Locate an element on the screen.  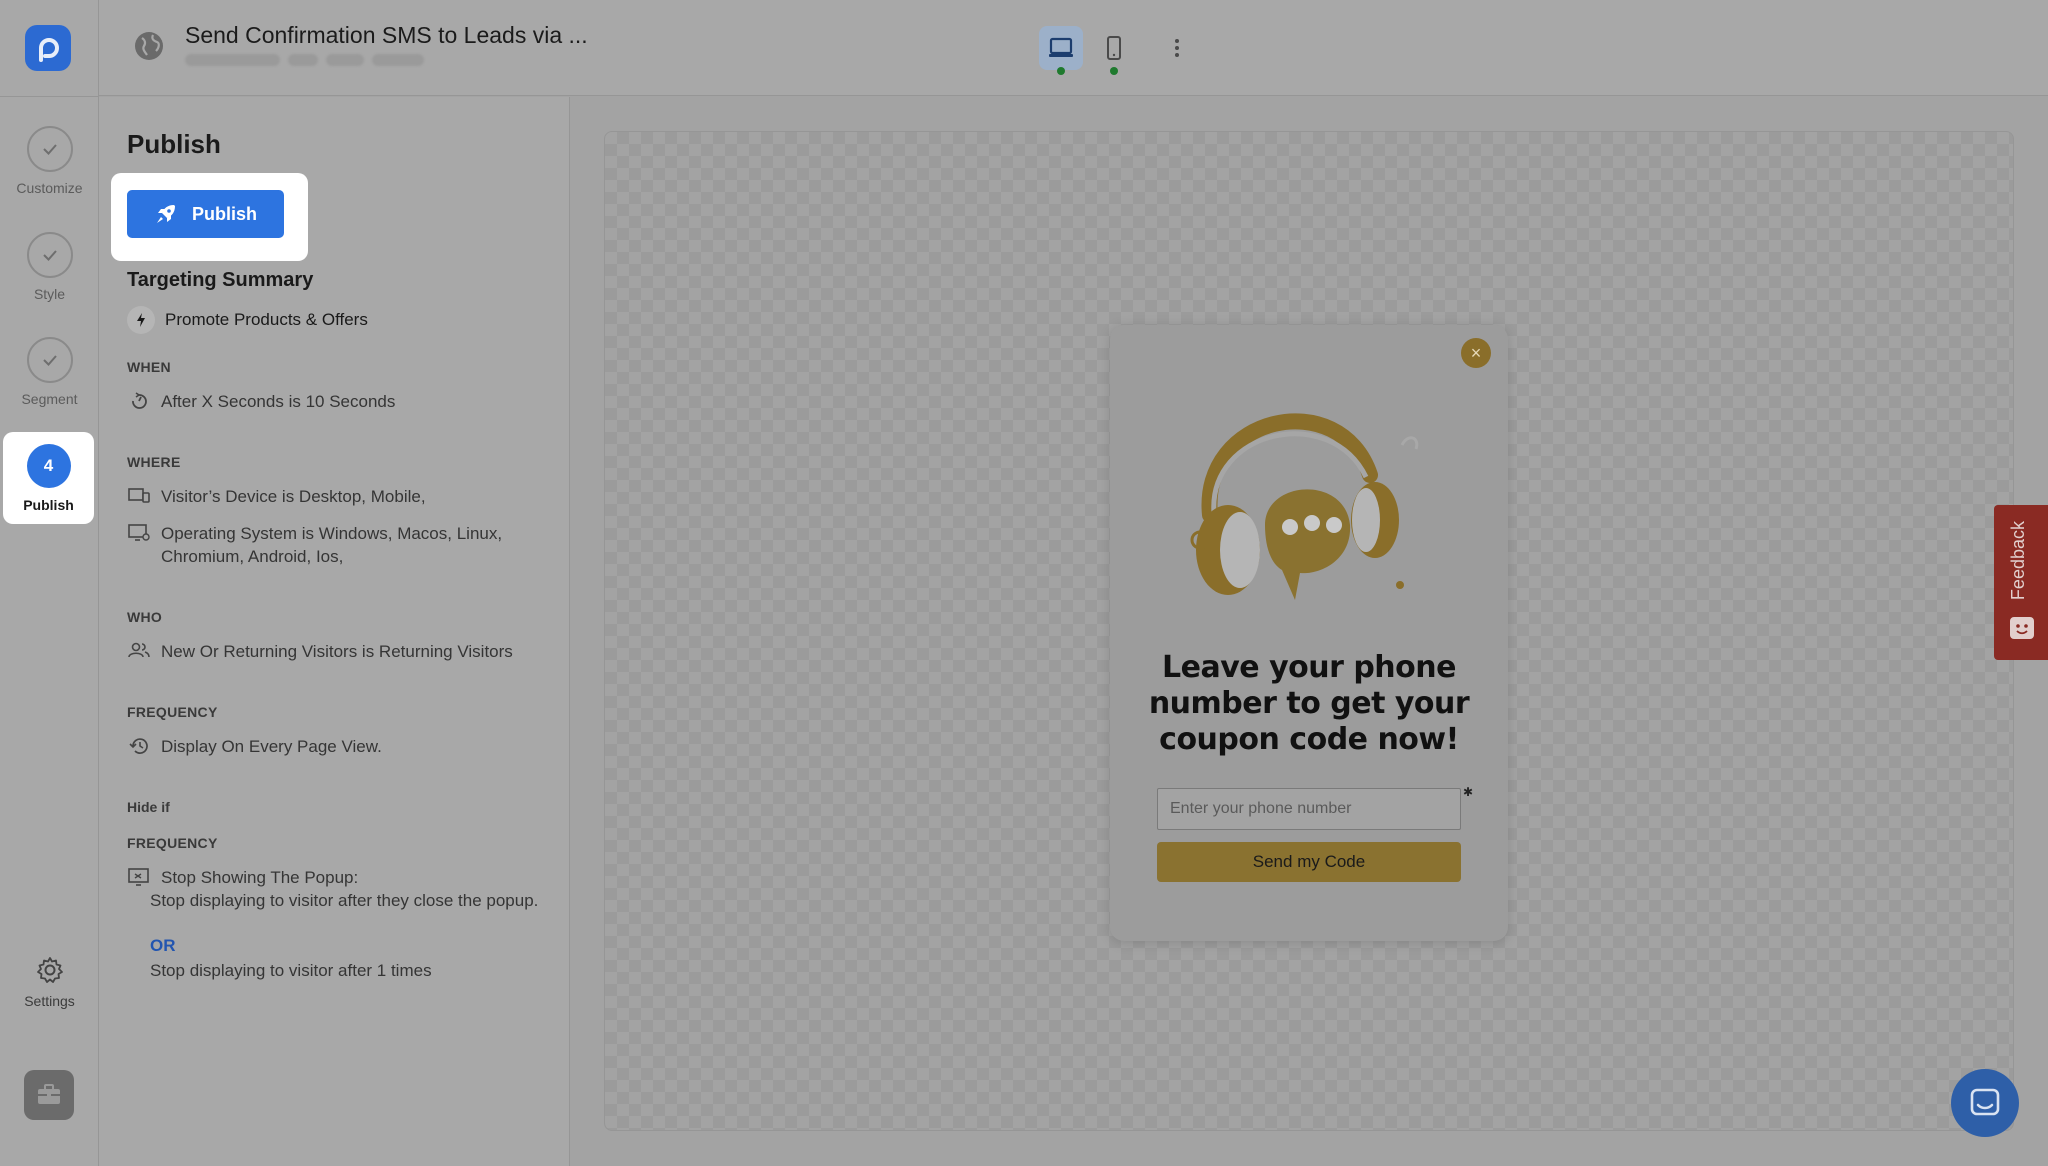
where-label: WHERE is located at coordinates (154, 462).